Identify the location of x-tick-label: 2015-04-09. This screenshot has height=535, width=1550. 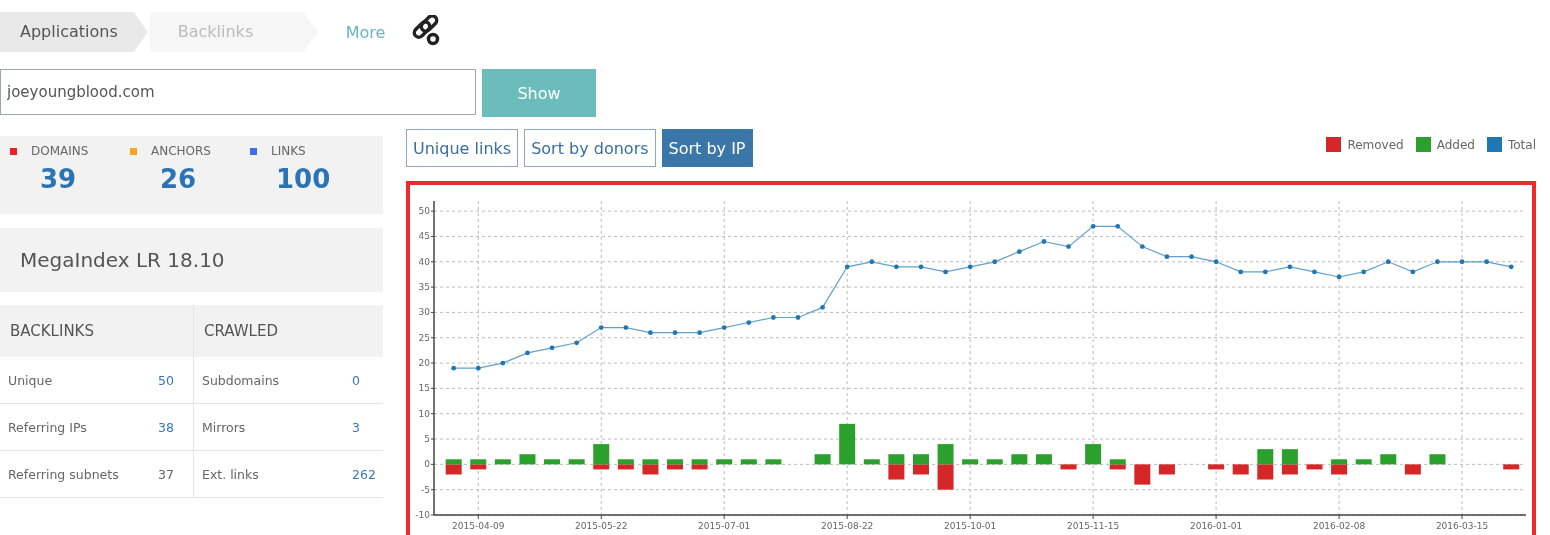
(478, 526).